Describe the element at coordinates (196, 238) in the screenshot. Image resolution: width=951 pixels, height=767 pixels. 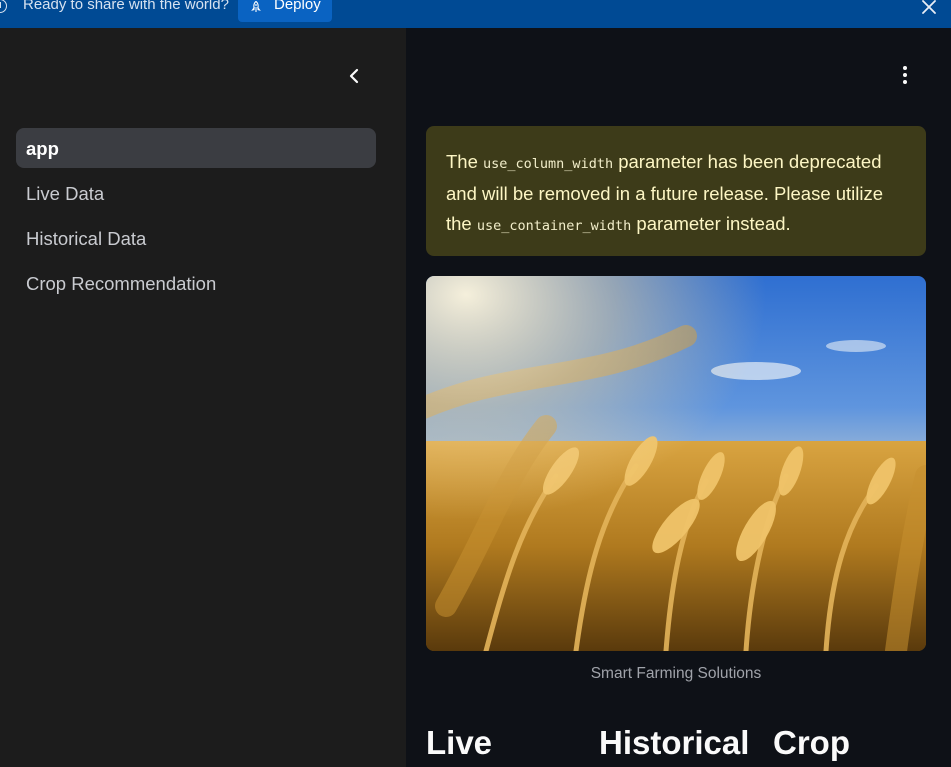
I see `sidebar-item-historical-data: Historical Data` at that location.